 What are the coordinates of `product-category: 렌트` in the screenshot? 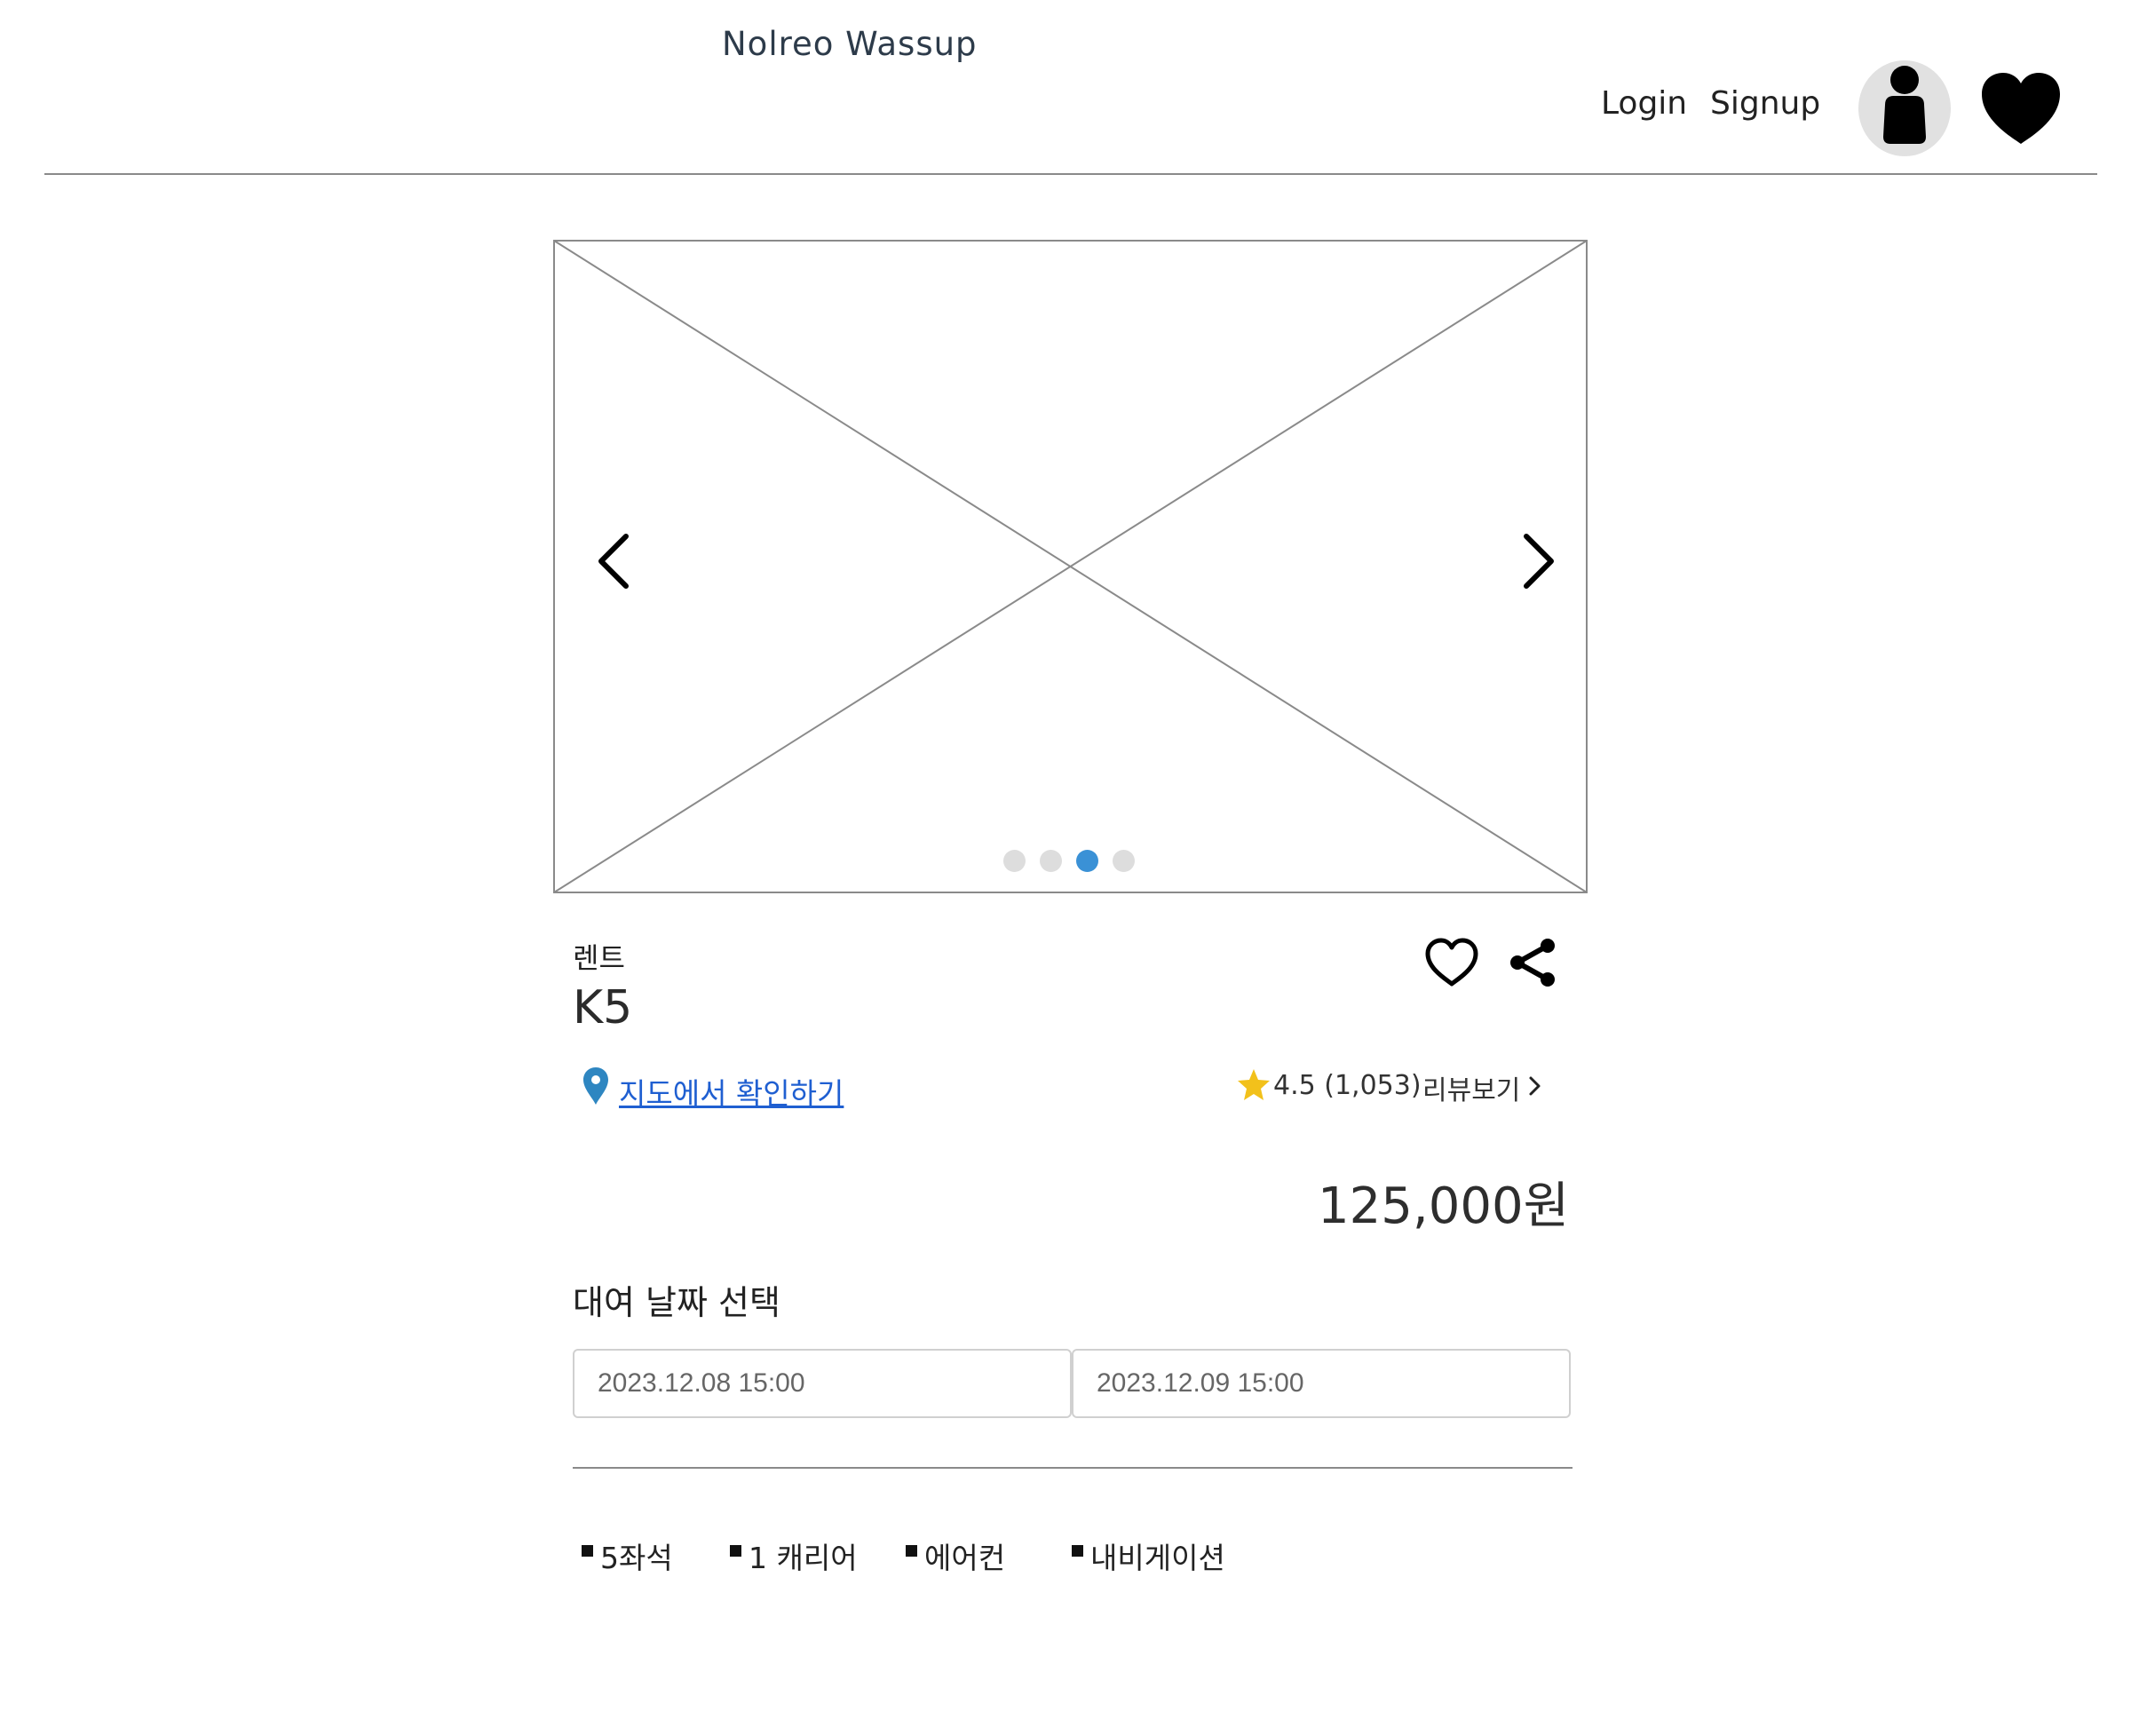 It's located at (599, 958).